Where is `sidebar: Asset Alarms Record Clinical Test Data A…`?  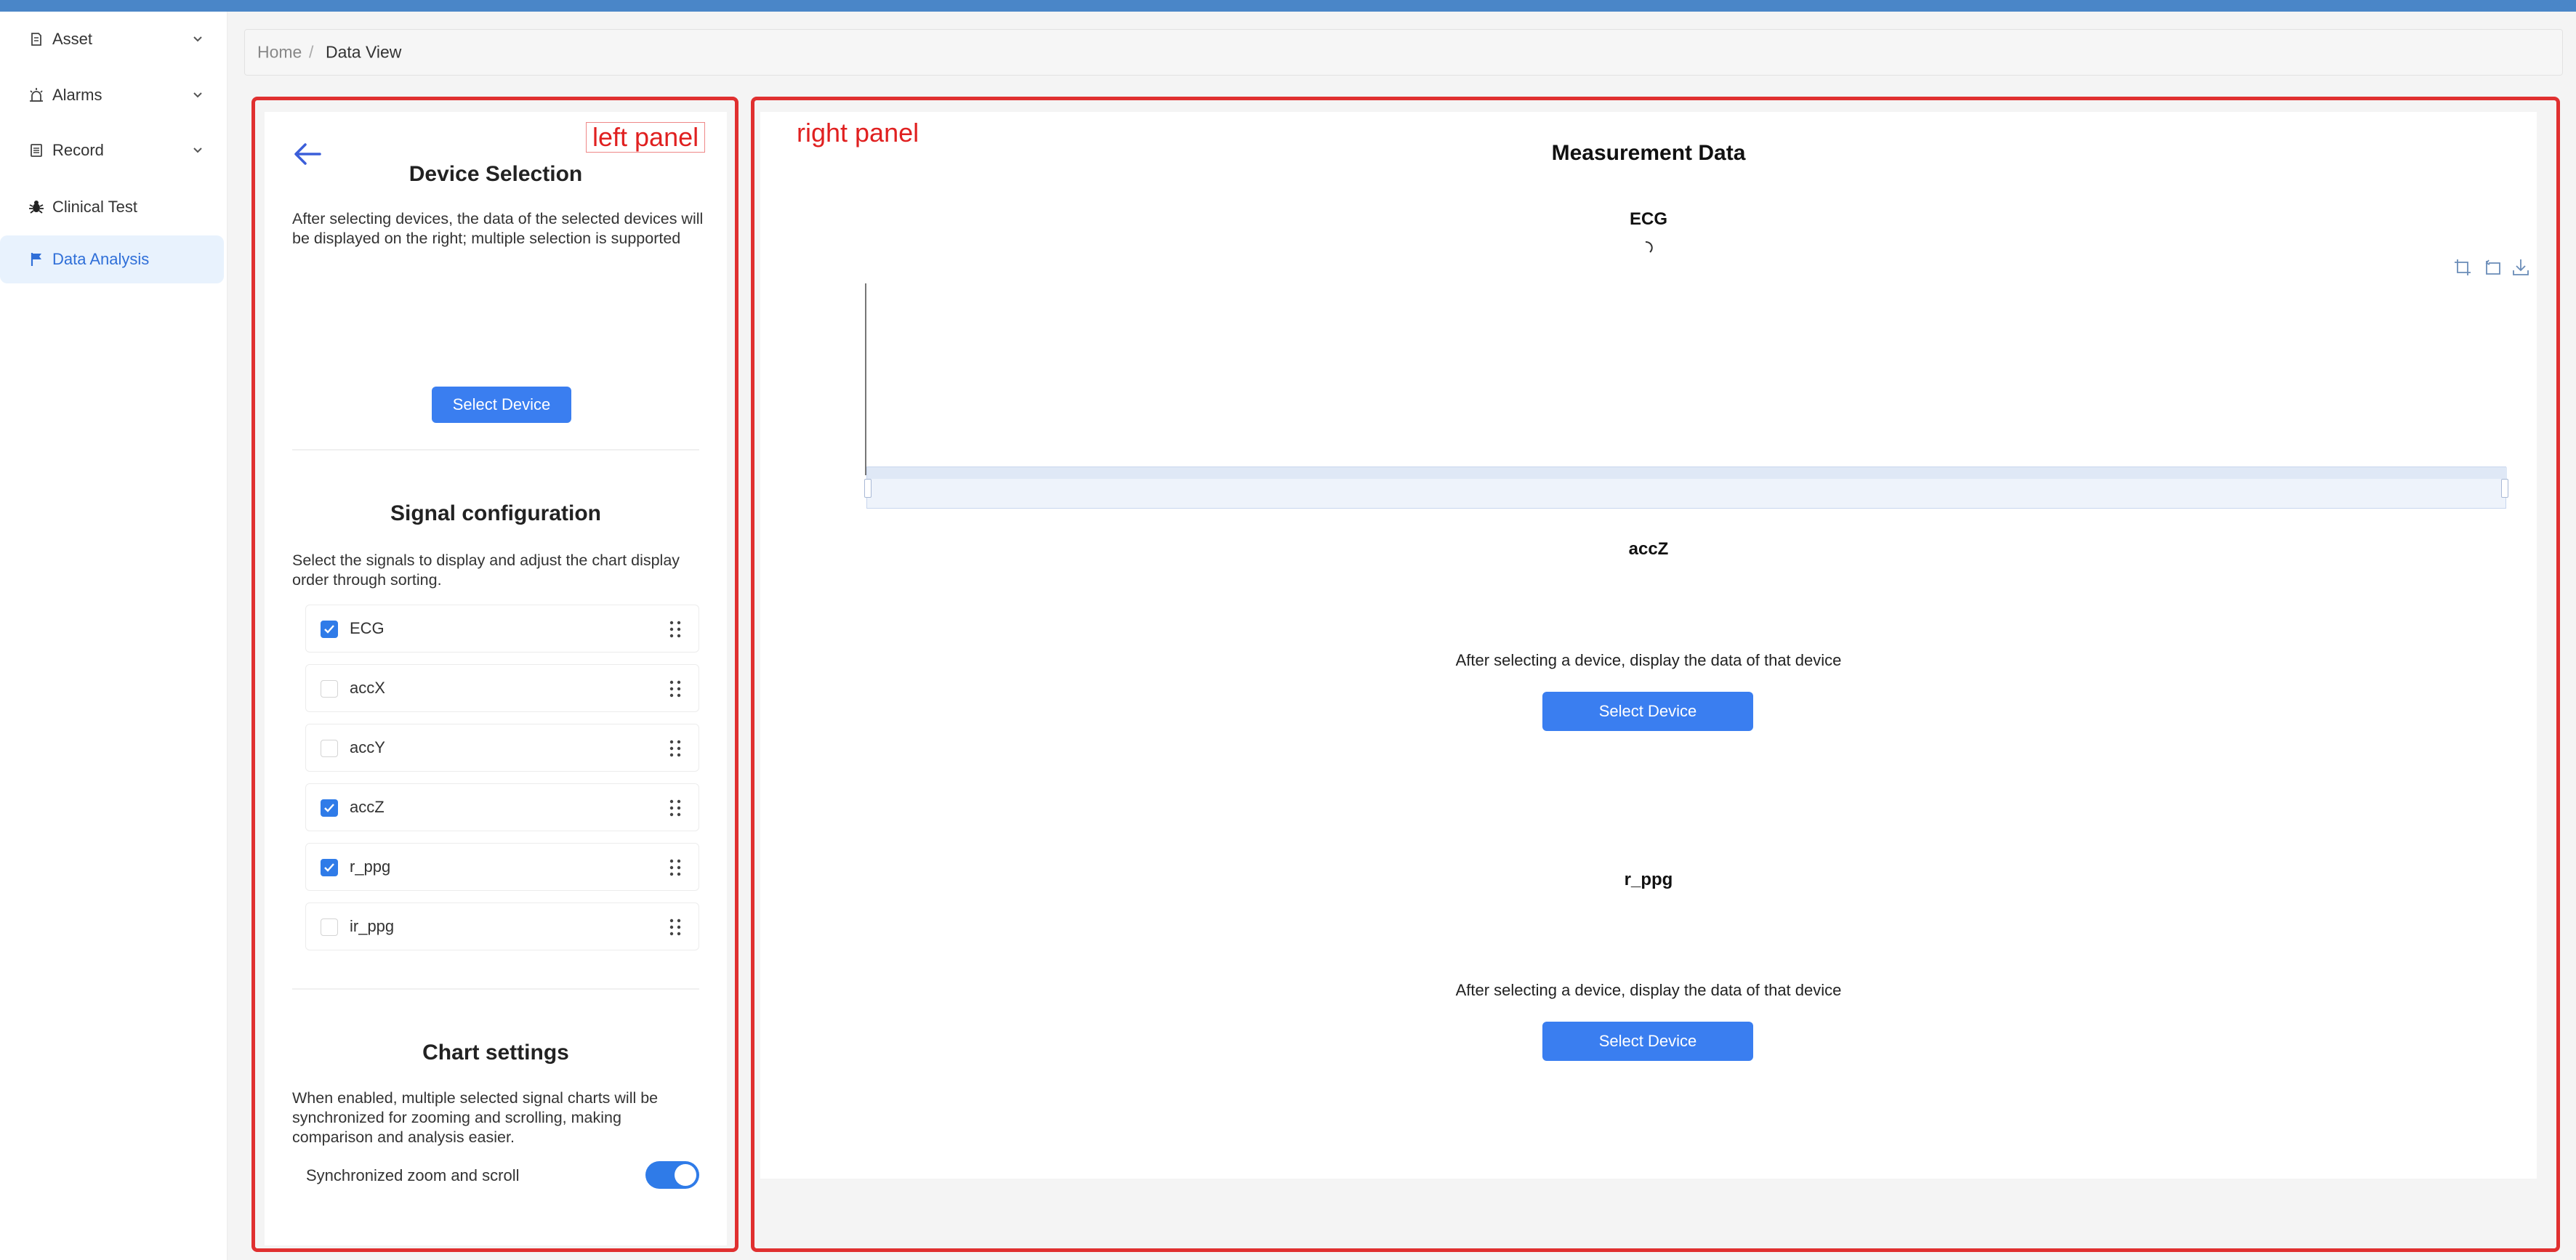 sidebar: Asset Alarms Record Clinical Test Data A… is located at coordinates (114, 636).